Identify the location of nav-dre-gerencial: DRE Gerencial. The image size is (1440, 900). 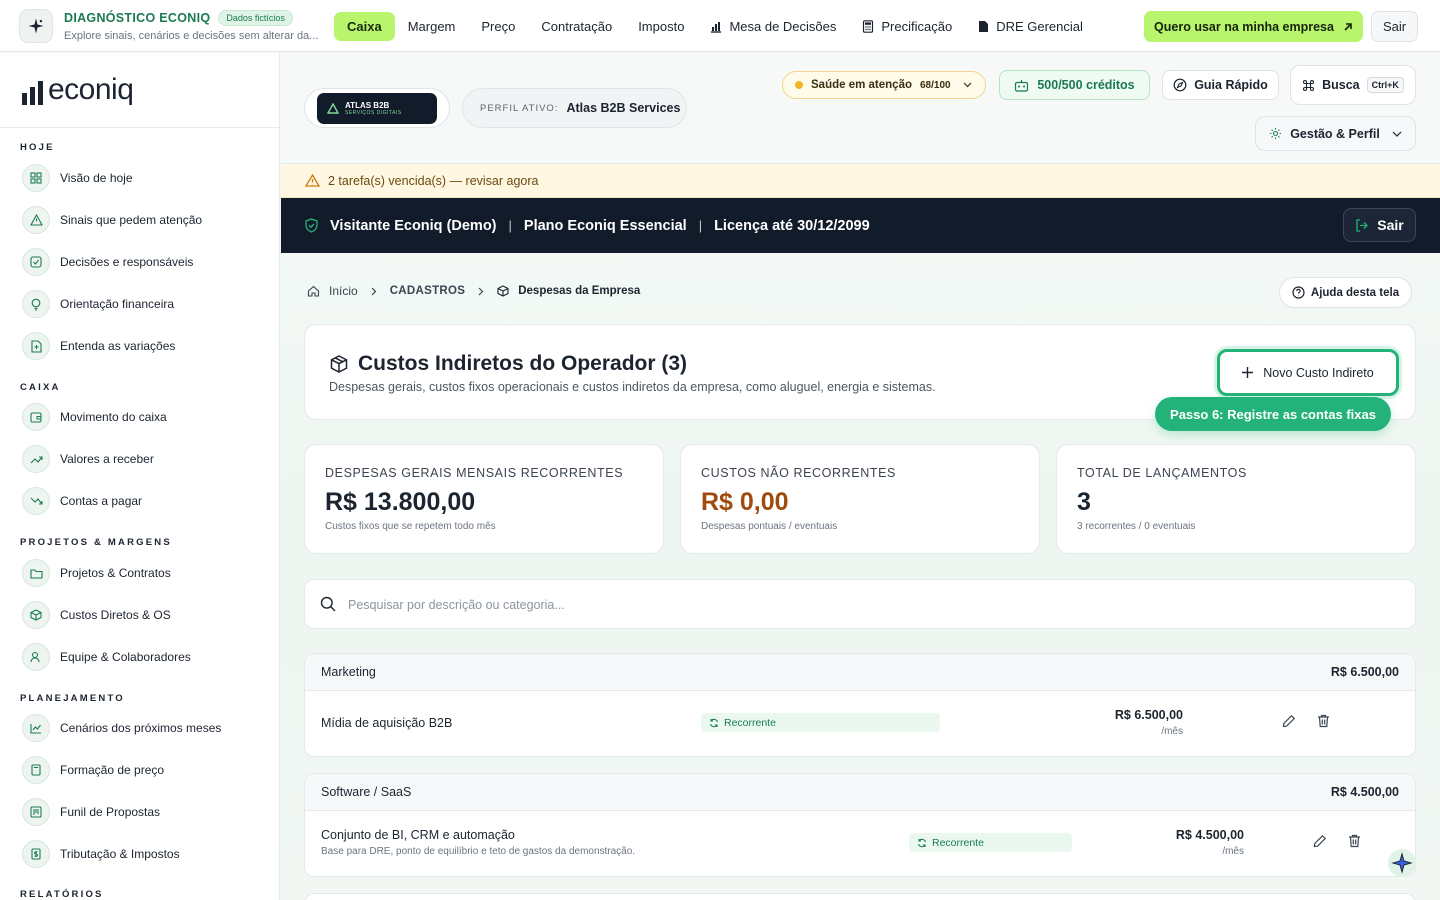
(1030, 26).